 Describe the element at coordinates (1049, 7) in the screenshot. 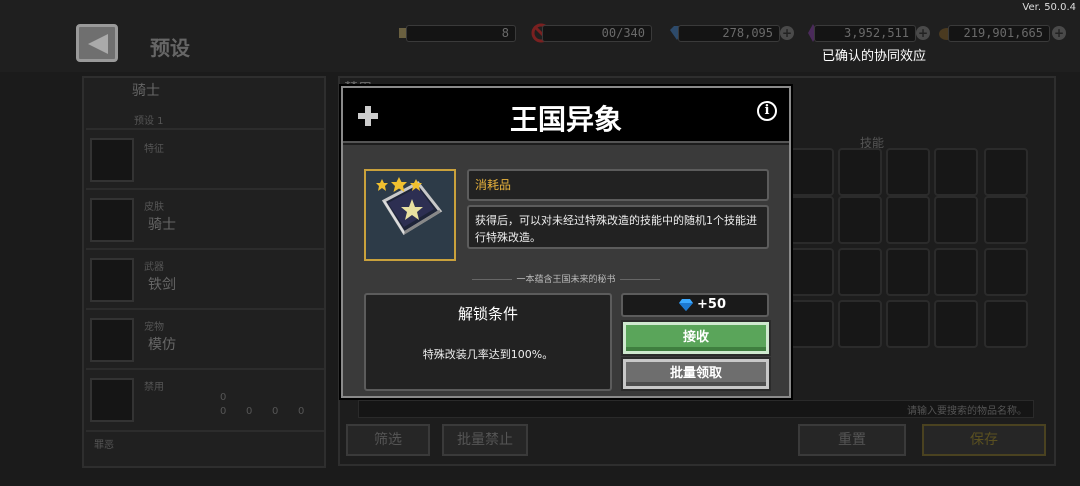

I see `version-label: Ver. 50.0.4` at that location.